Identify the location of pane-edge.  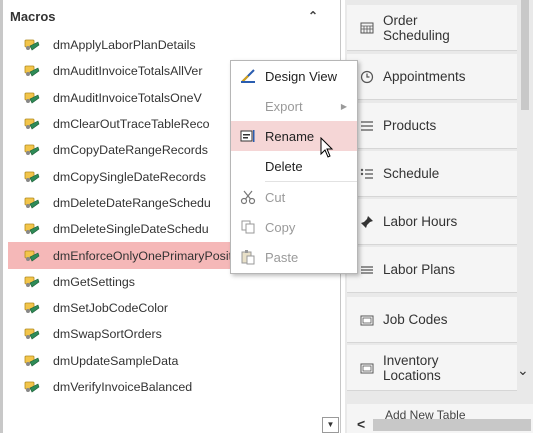
(1, 216).